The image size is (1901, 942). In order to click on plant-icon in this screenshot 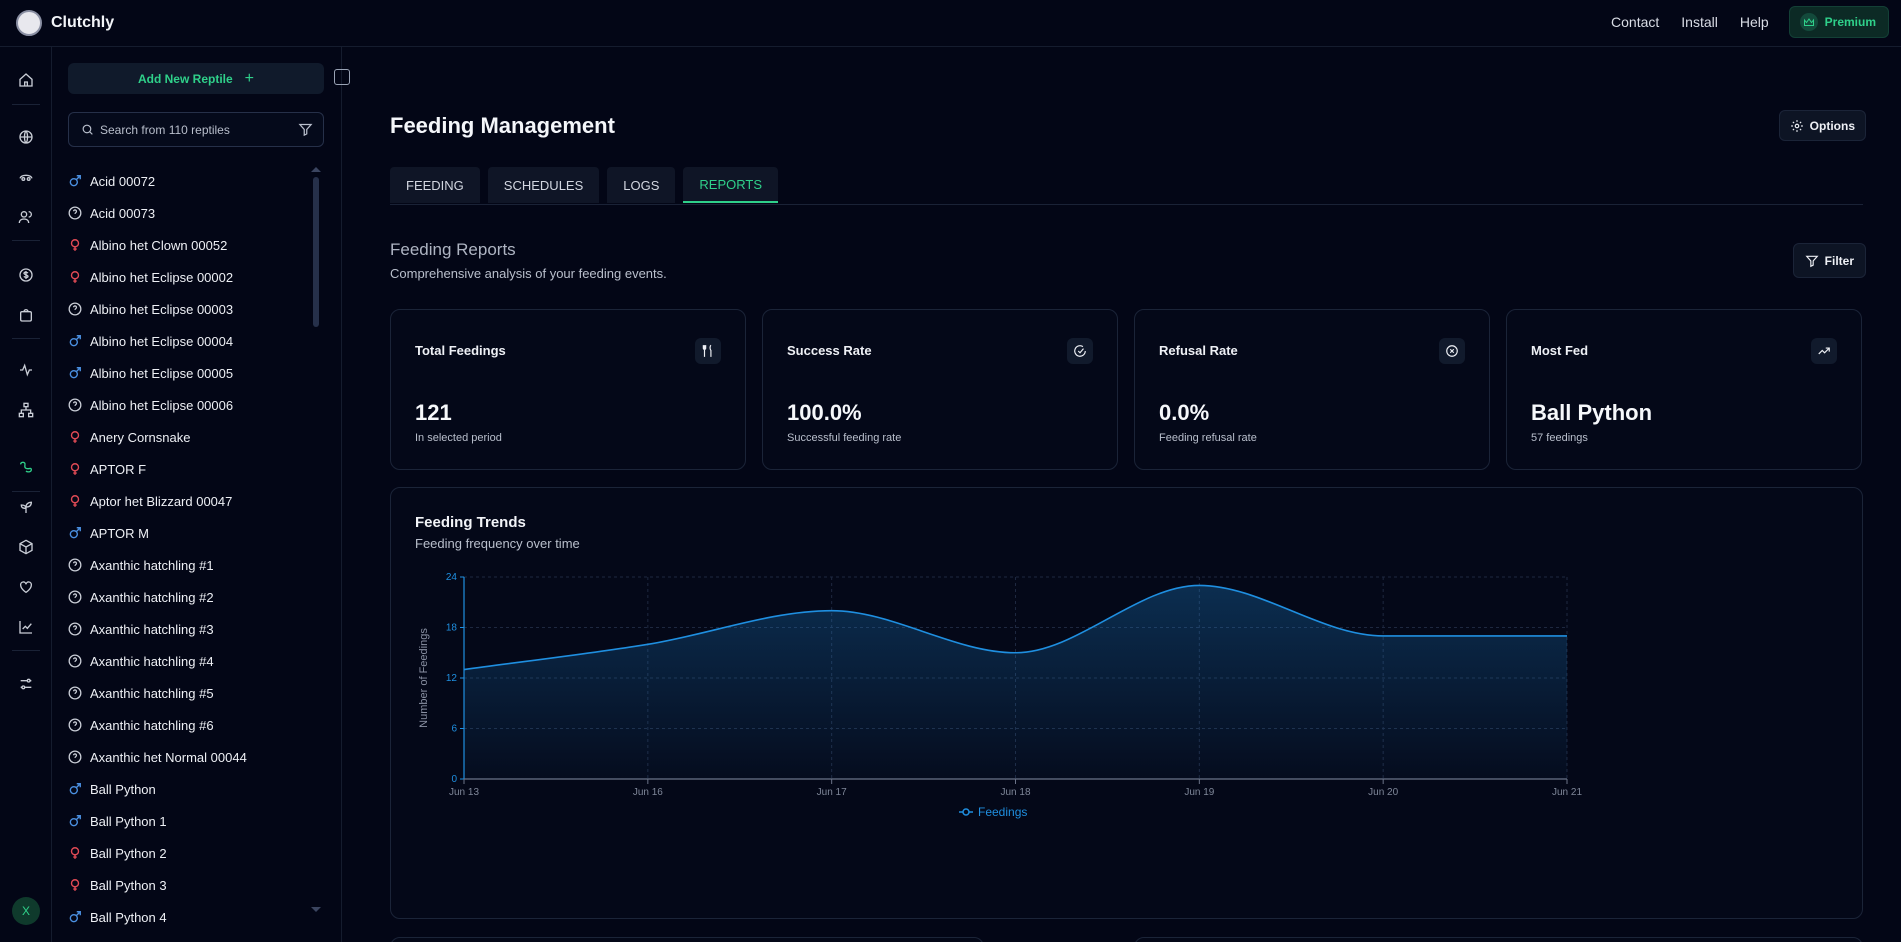, I will do `click(26, 507)`.